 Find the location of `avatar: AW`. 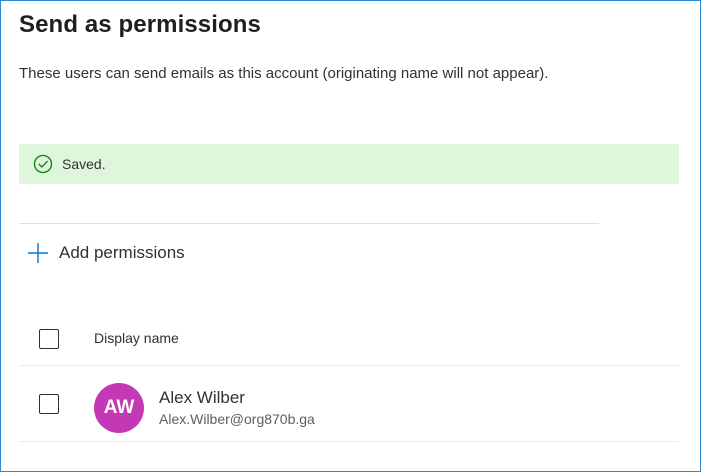

avatar: AW is located at coordinates (119, 408).